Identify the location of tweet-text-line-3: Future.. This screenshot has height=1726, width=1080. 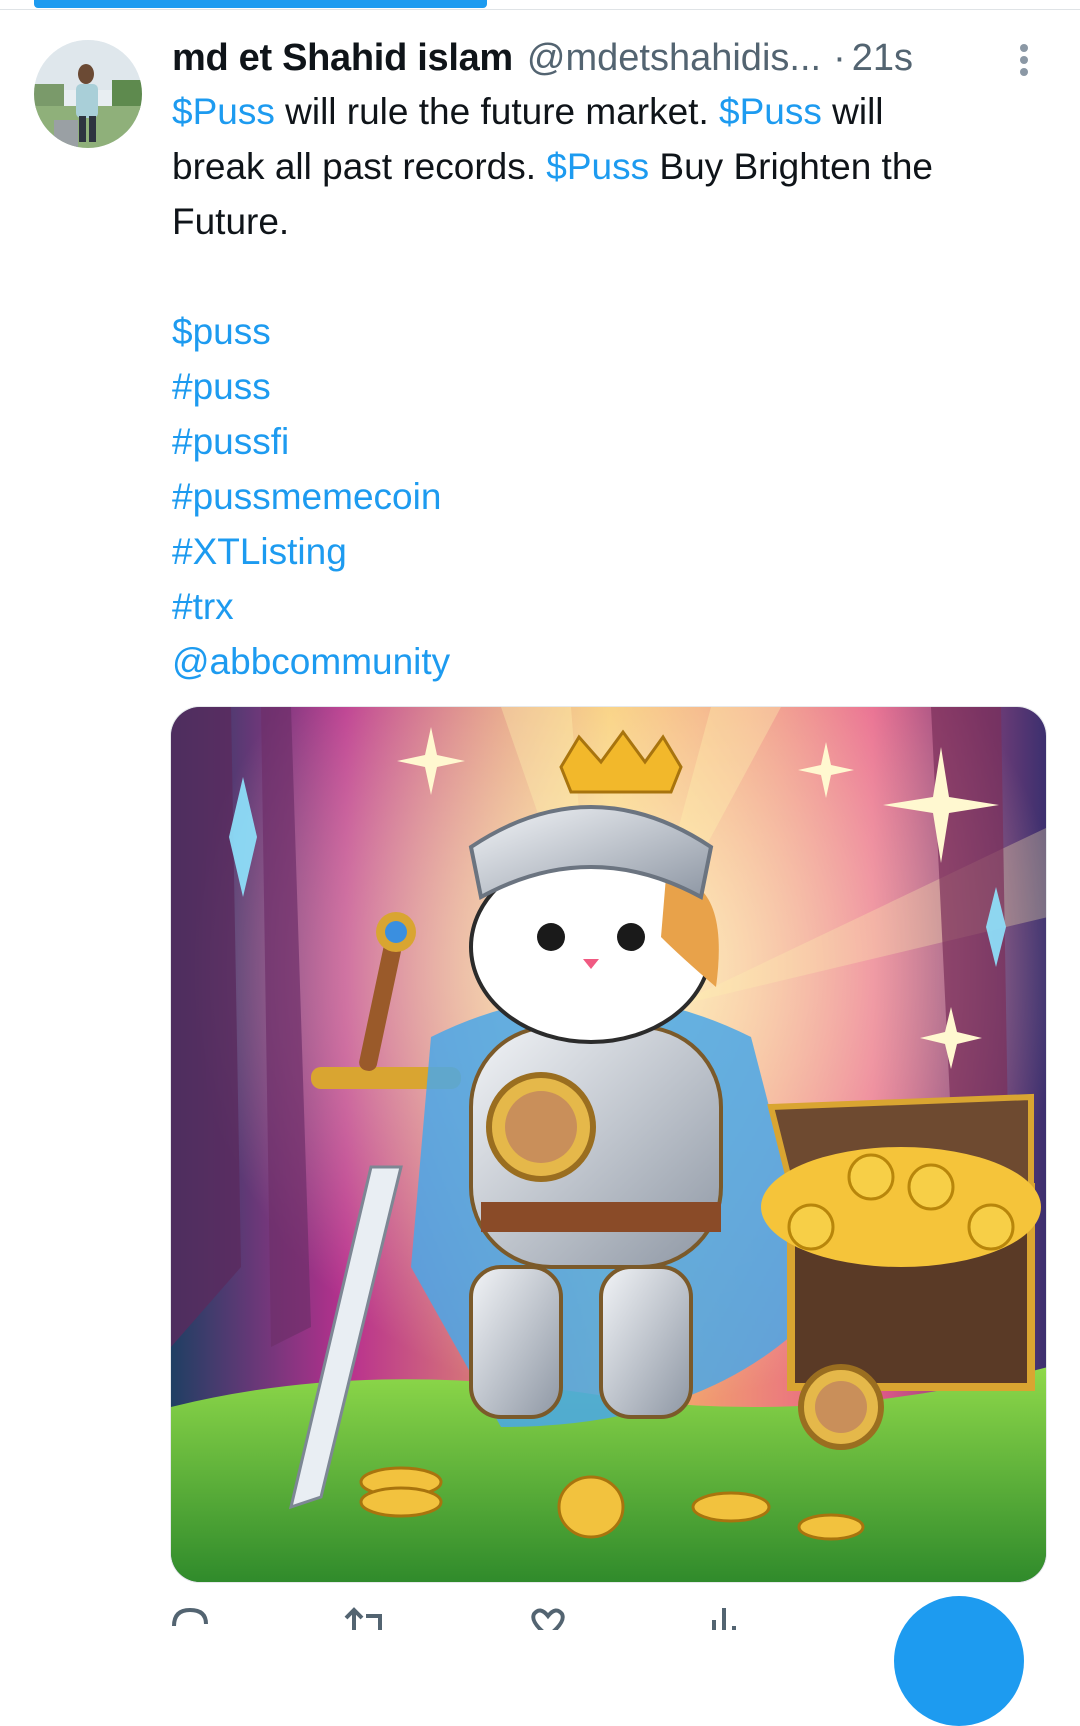
(231, 221).